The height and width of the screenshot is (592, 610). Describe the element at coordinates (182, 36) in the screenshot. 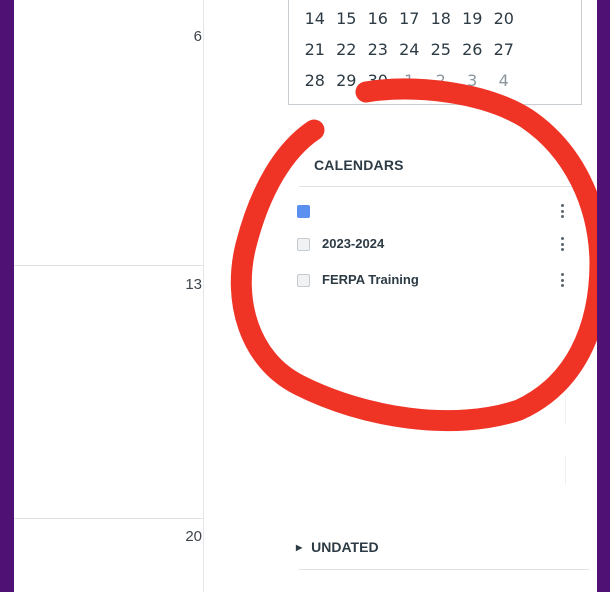

I see `day-number: 6` at that location.